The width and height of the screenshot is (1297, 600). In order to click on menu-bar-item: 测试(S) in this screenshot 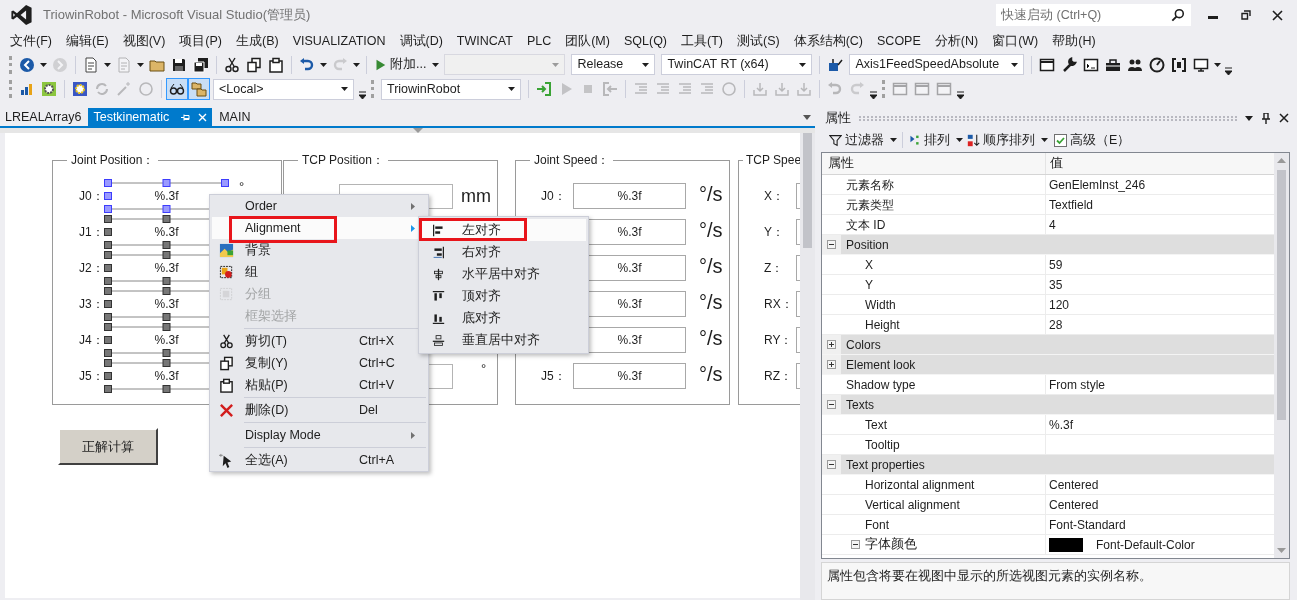, I will do `click(758, 41)`.